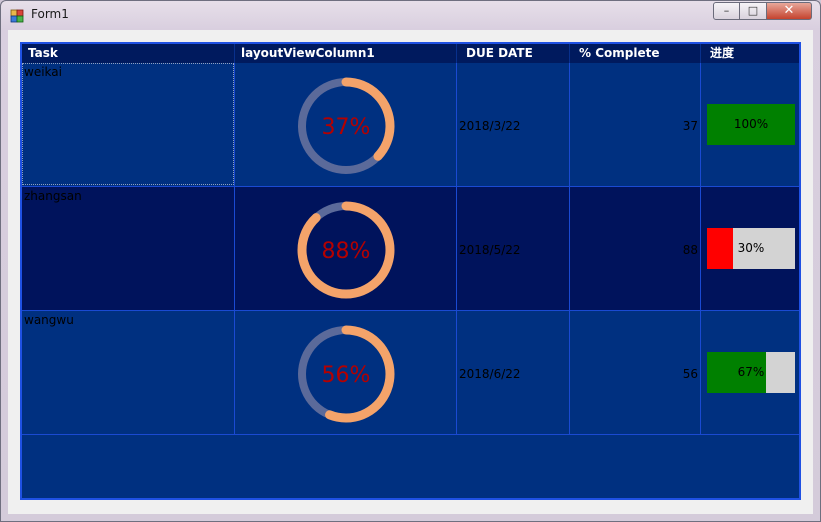  Describe the element at coordinates (17, 16) in the screenshot. I see `app-icon` at that location.